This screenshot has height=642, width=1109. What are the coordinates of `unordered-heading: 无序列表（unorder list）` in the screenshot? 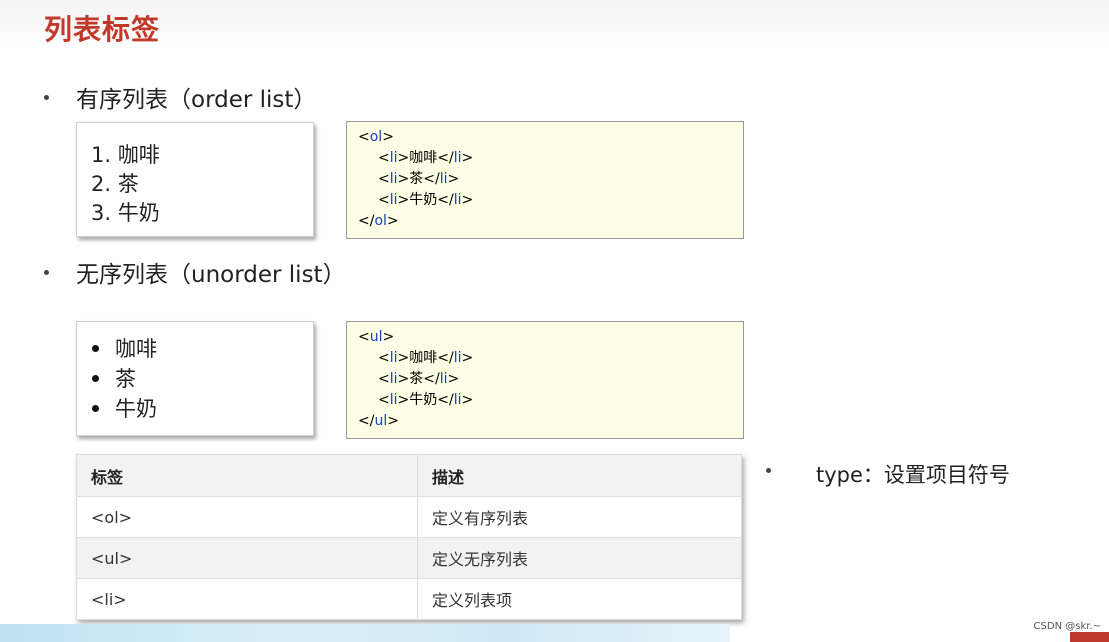 It's located at (211, 275).